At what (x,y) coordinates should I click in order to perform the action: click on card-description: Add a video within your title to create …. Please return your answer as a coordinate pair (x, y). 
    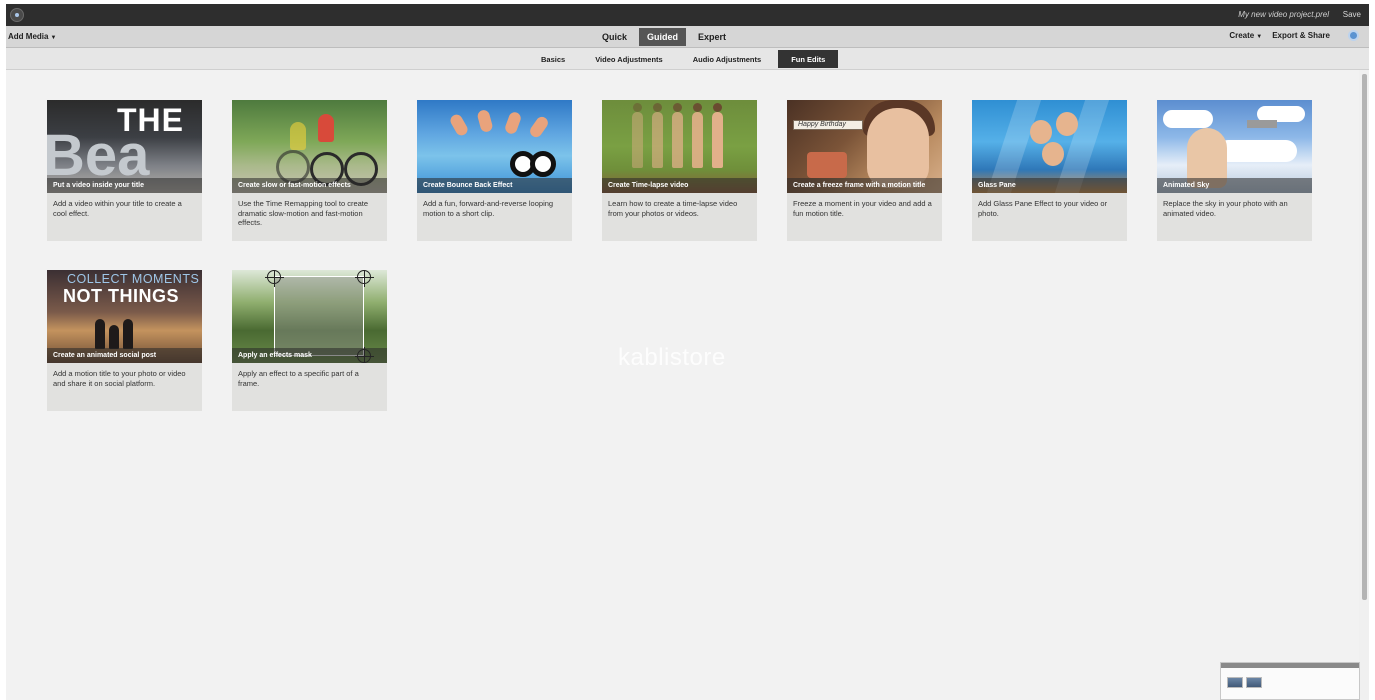
    Looking at the image, I should click on (117, 208).